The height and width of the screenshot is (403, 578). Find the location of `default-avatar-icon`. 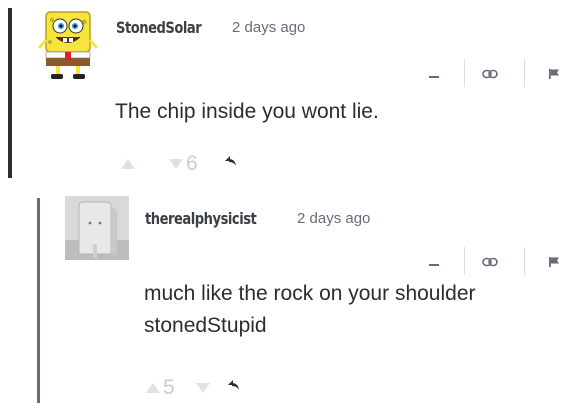

default-avatar-icon is located at coordinates (97, 228).